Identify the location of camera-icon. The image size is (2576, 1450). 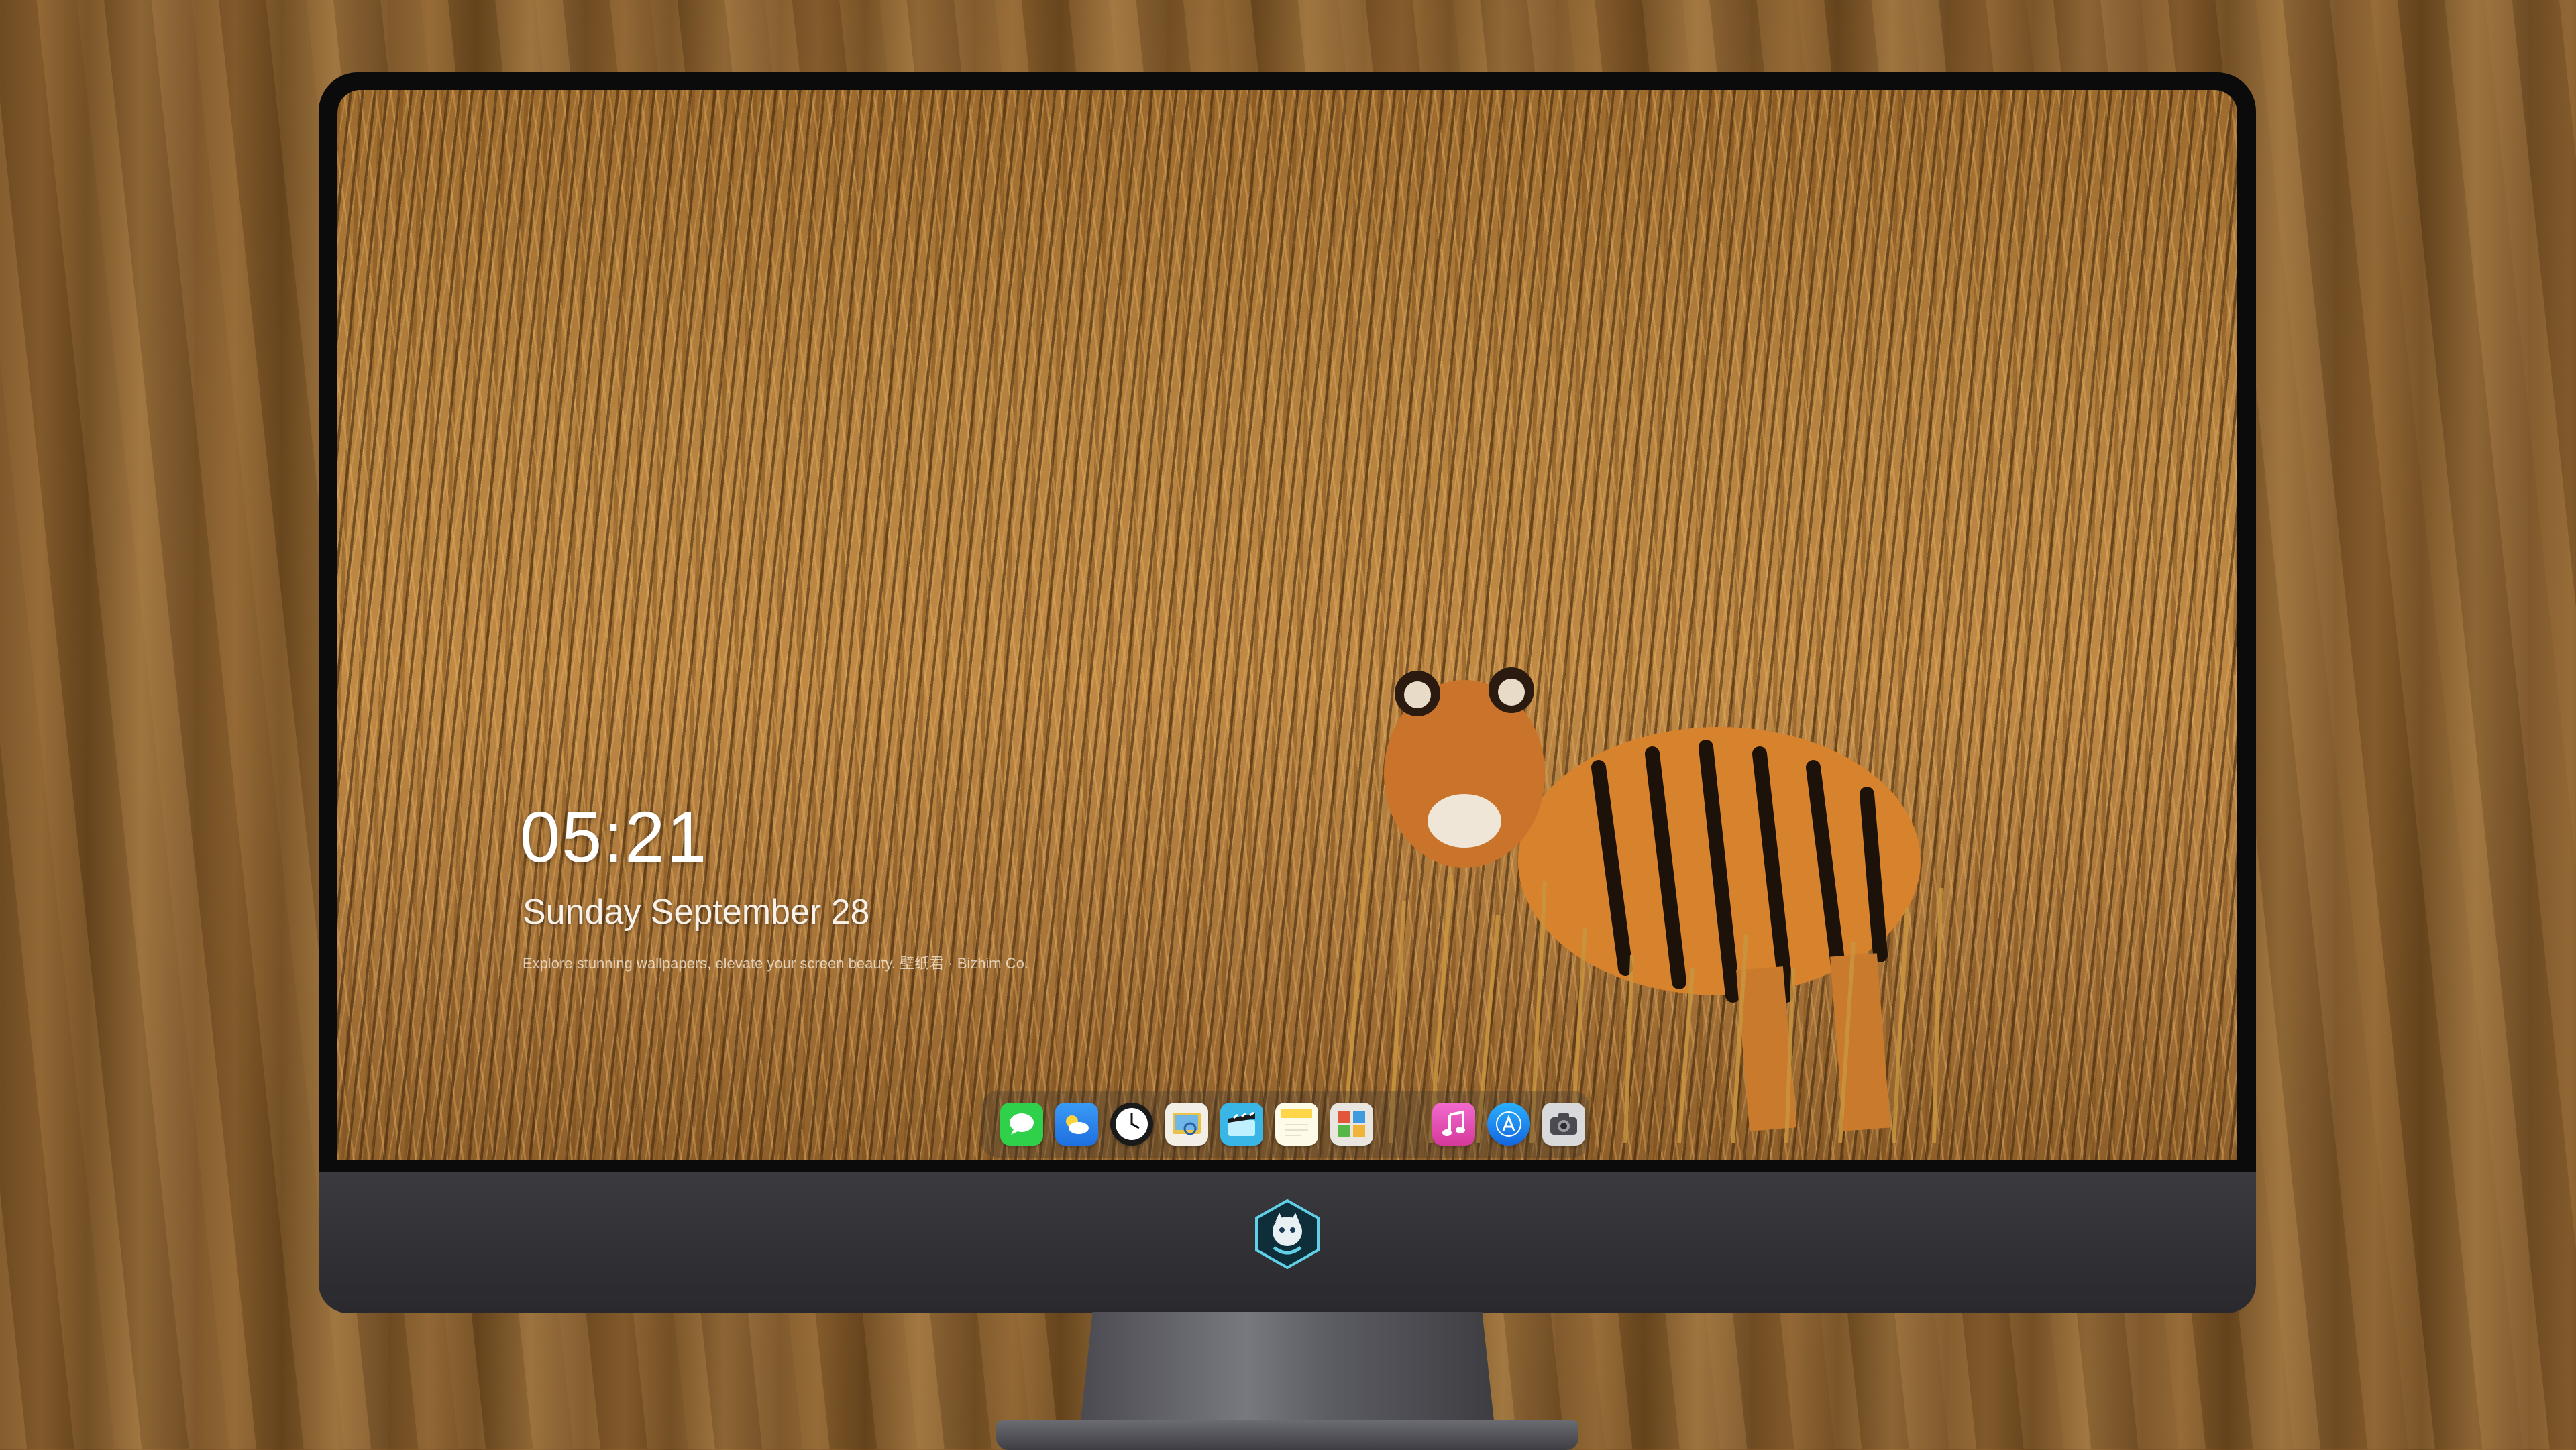
(1563, 1124).